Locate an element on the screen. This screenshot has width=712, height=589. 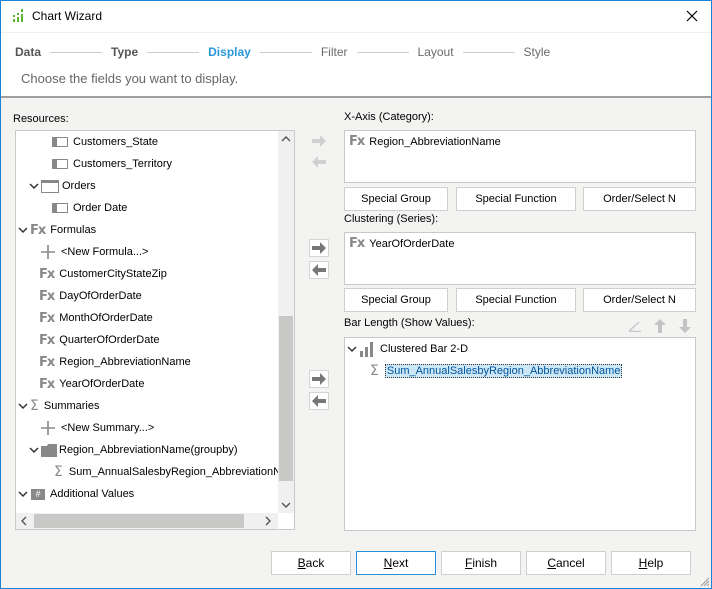
scroll-down-icon is located at coordinates (286, 505).